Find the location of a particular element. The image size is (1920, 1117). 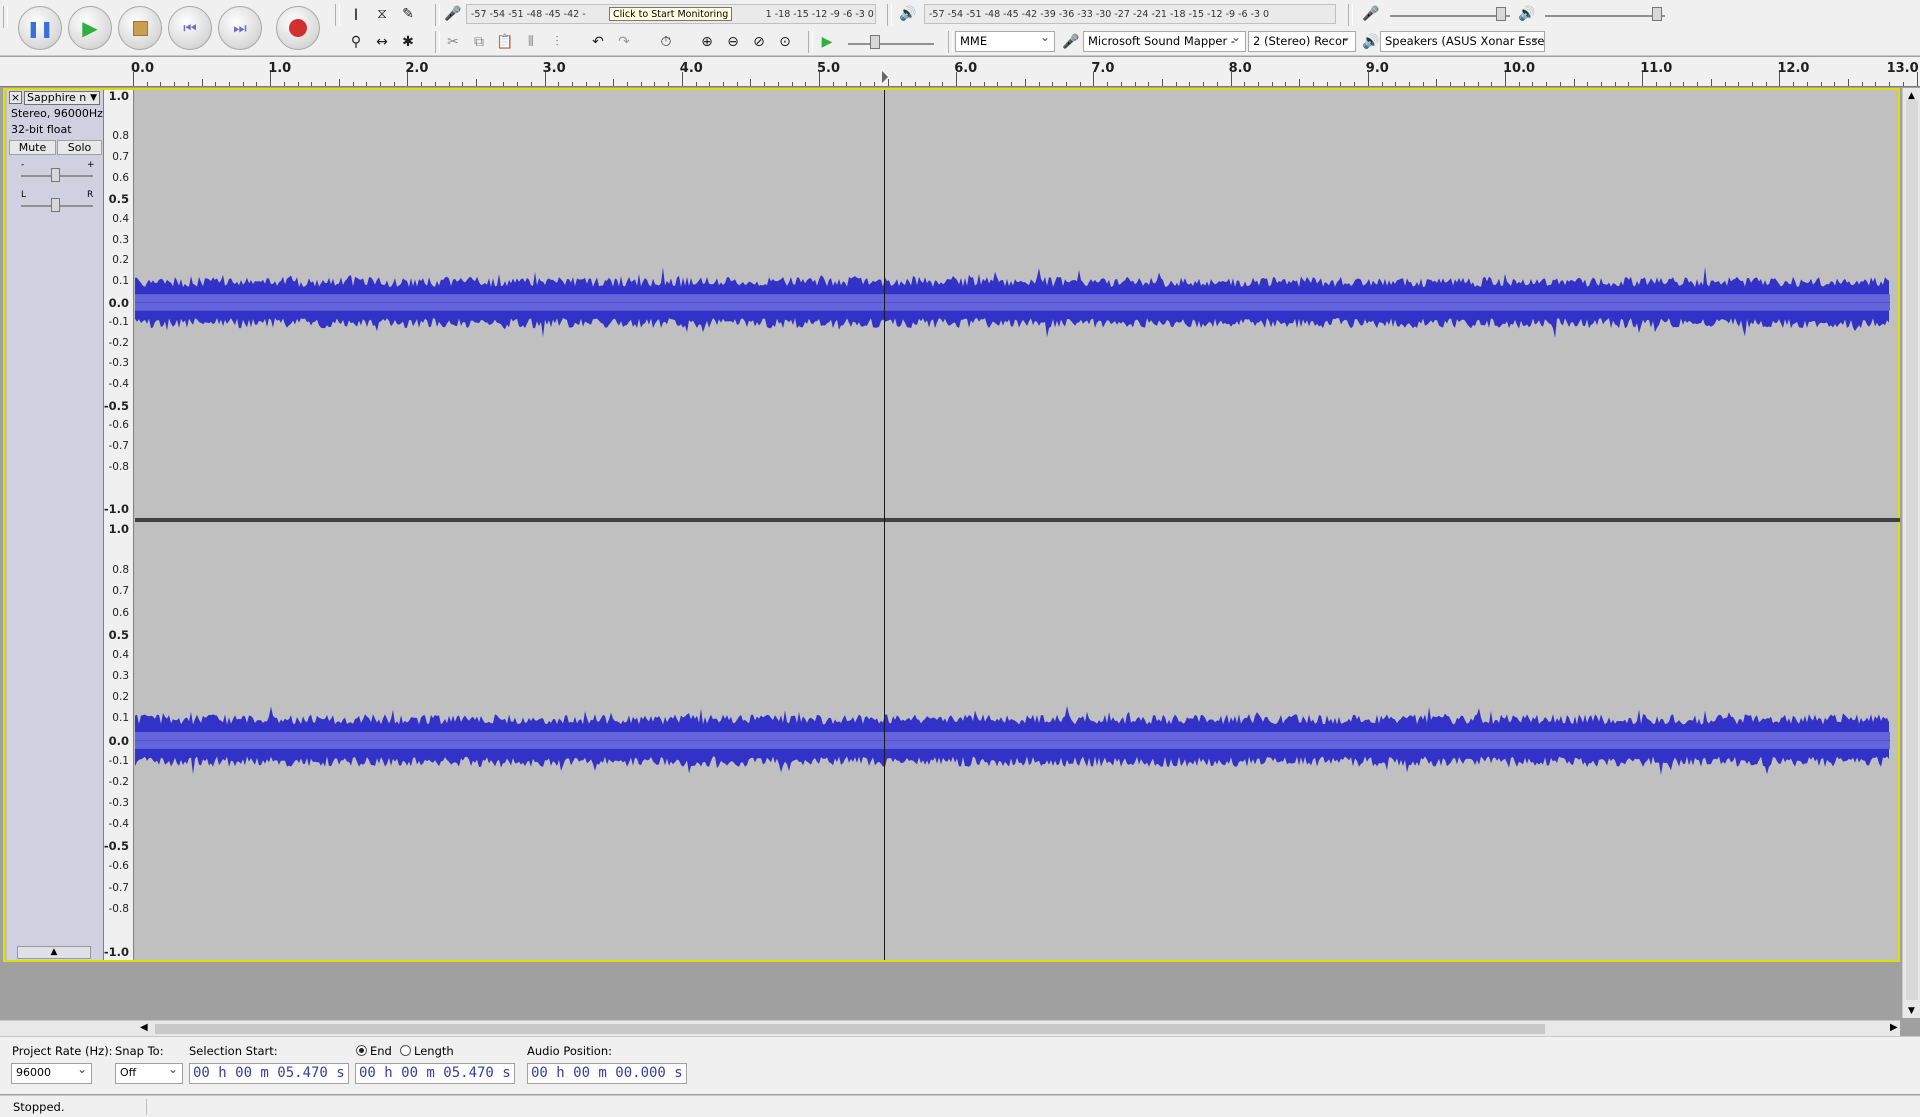

record-button is located at coordinates (298, 28).